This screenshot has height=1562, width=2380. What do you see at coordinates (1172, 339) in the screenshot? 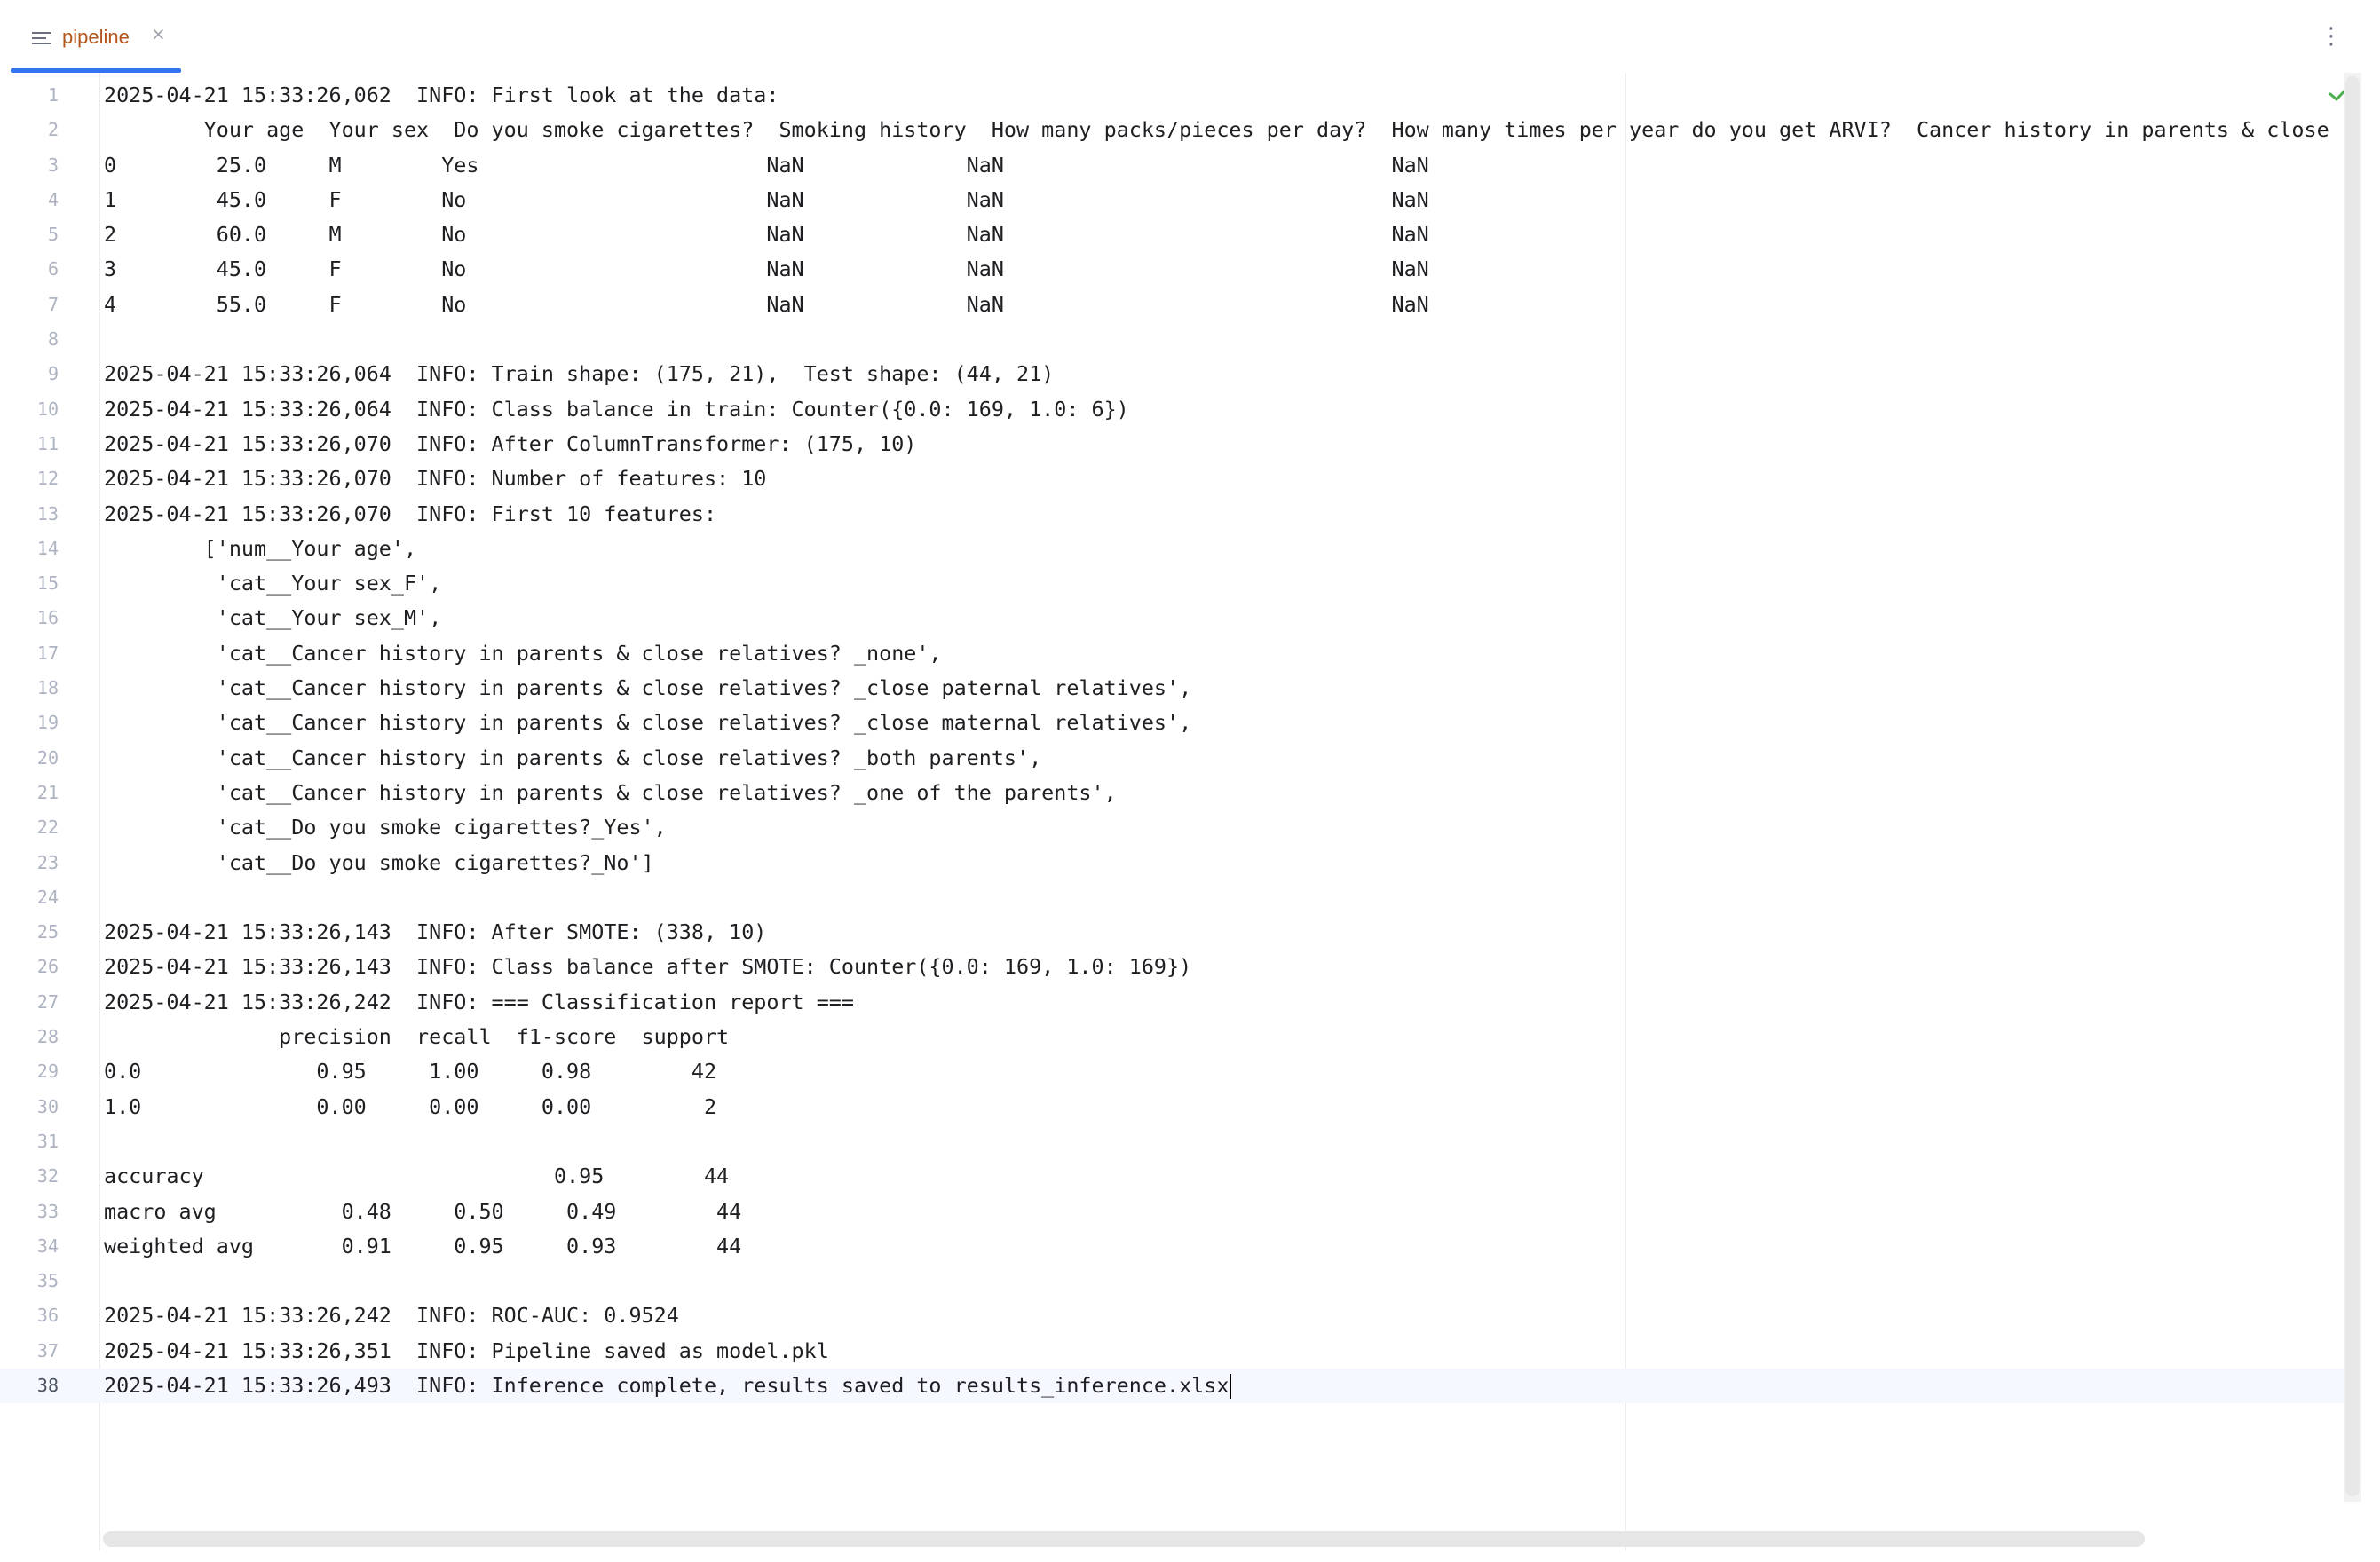
I see `code-line: 8` at bounding box center [1172, 339].